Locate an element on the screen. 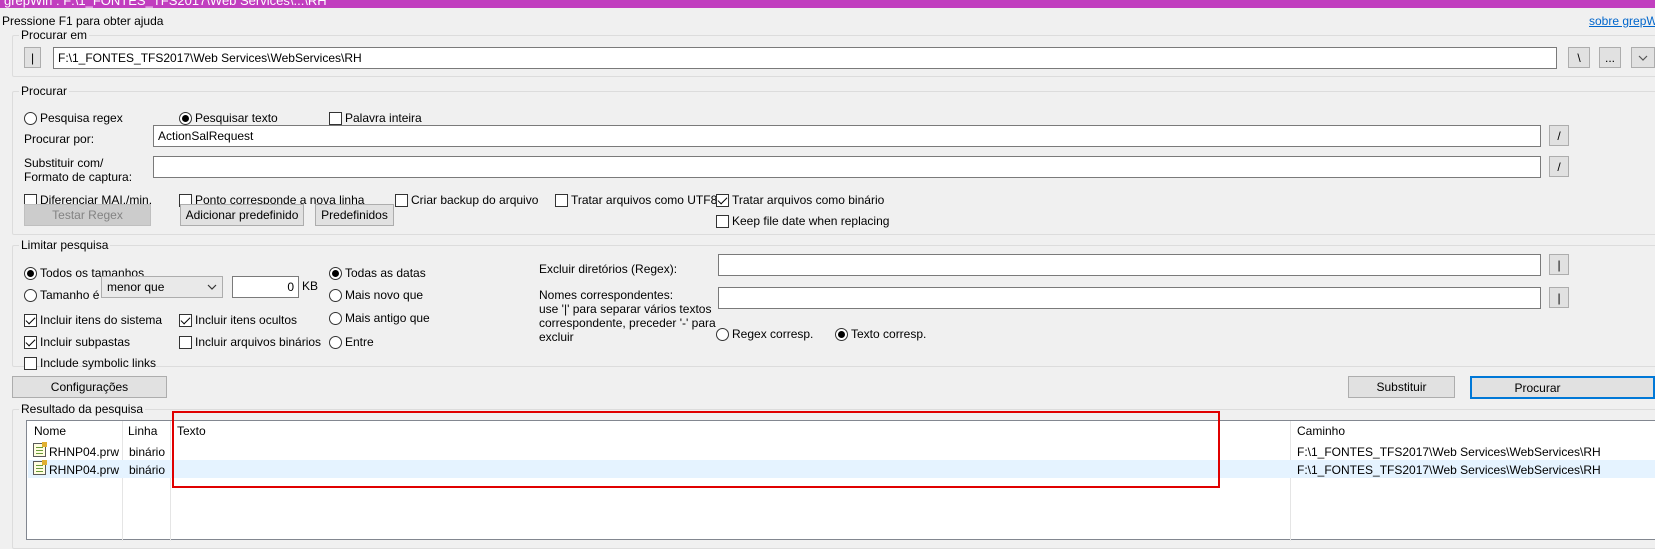 The height and width of the screenshot is (549, 1655). between-radio: Entre is located at coordinates (351, 342).